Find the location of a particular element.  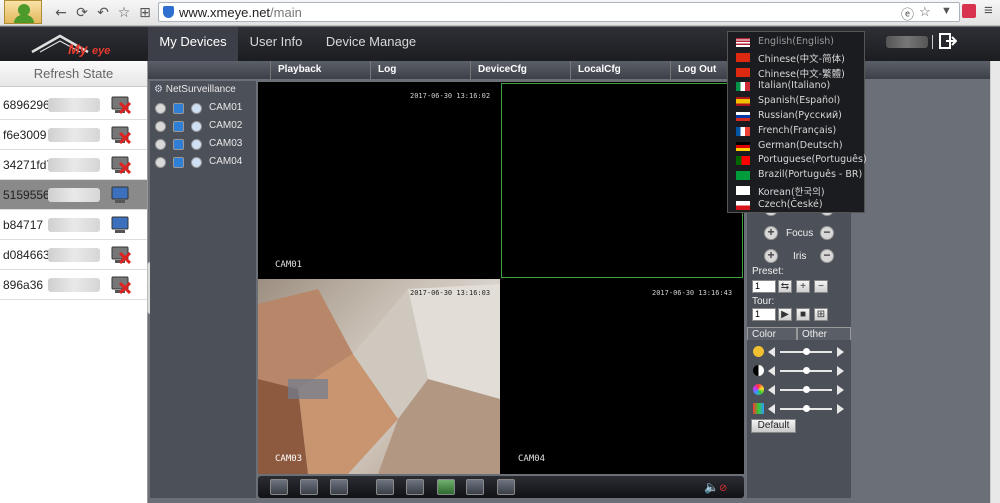

language-option: Portuguese(Português) is located at coordinates (797, 160).